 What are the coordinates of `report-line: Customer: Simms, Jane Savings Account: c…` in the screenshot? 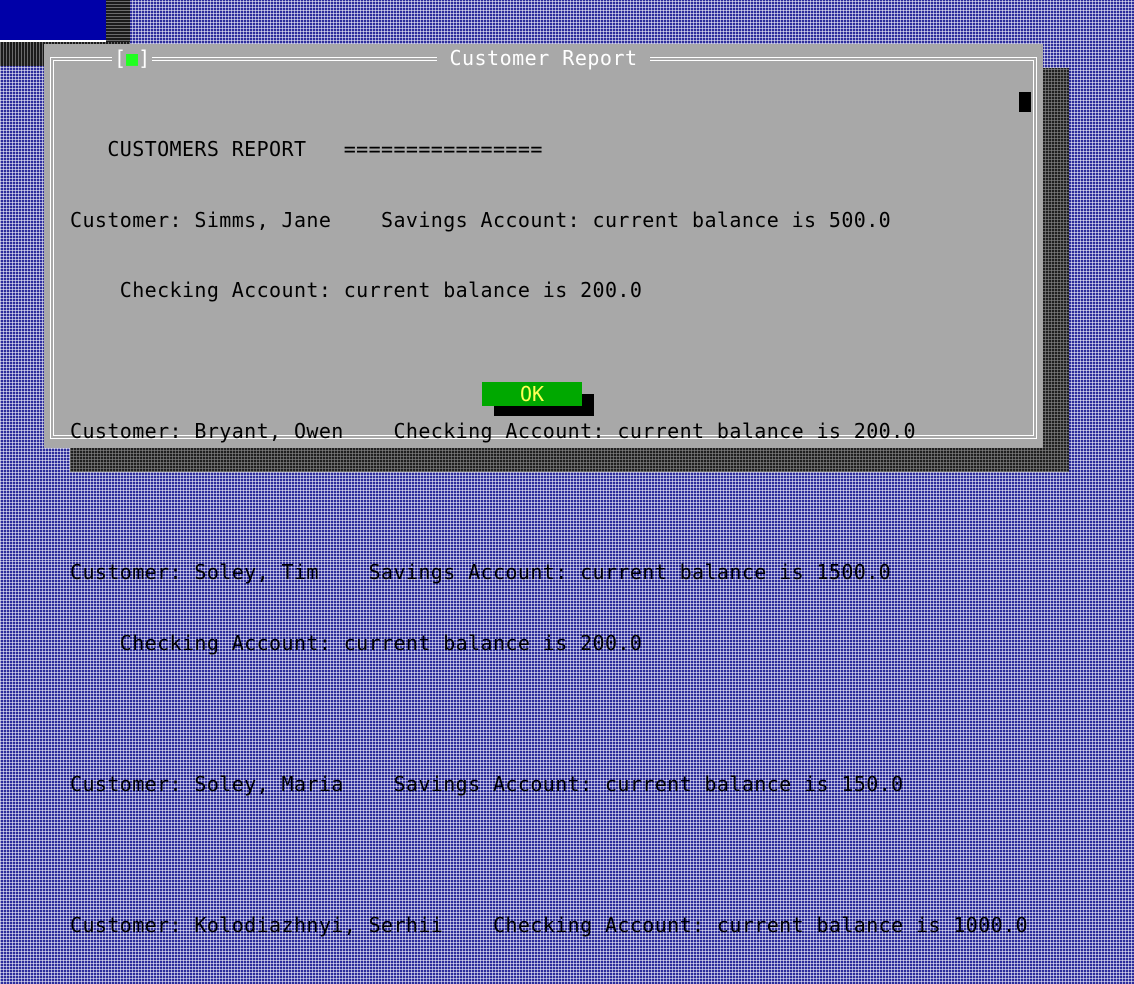 It's located at (481, 219).